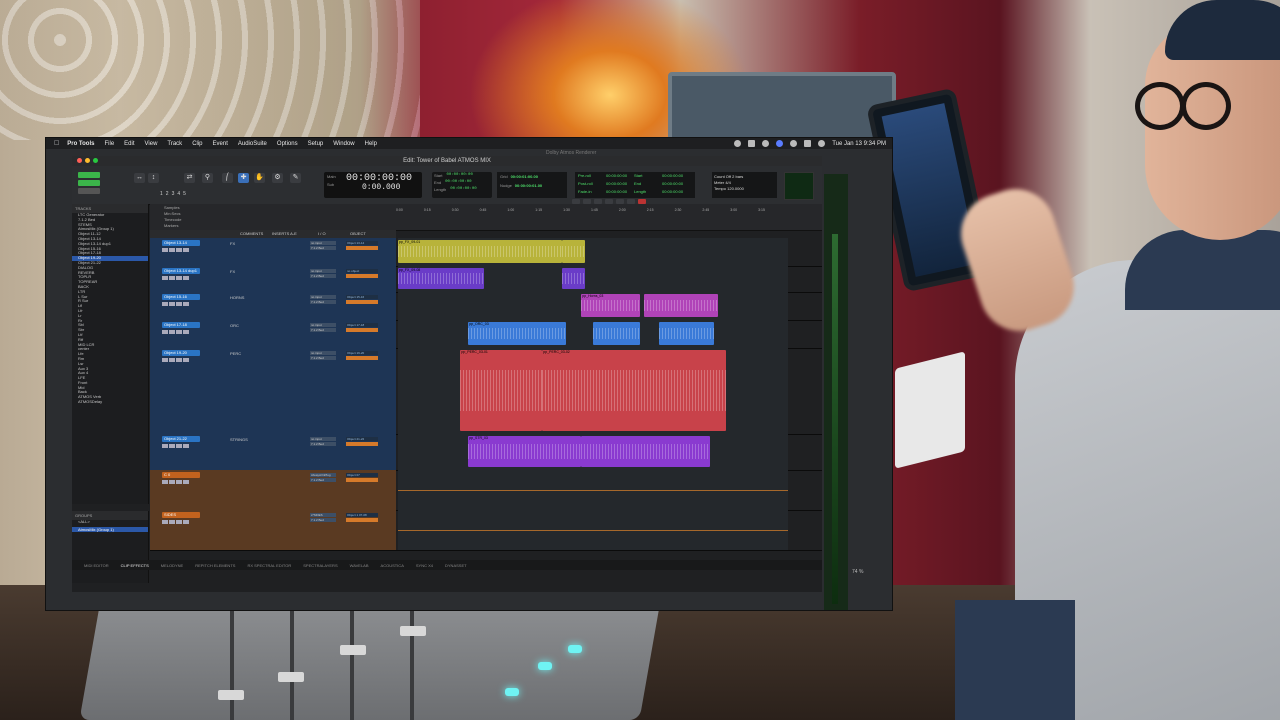 The height and width of the screenshot is (720, 1280). What do you see at coordinates (110, 402) in the screenshot?
I see `track-list-item: ATMOSDelay` at bounding box center [110, 402].